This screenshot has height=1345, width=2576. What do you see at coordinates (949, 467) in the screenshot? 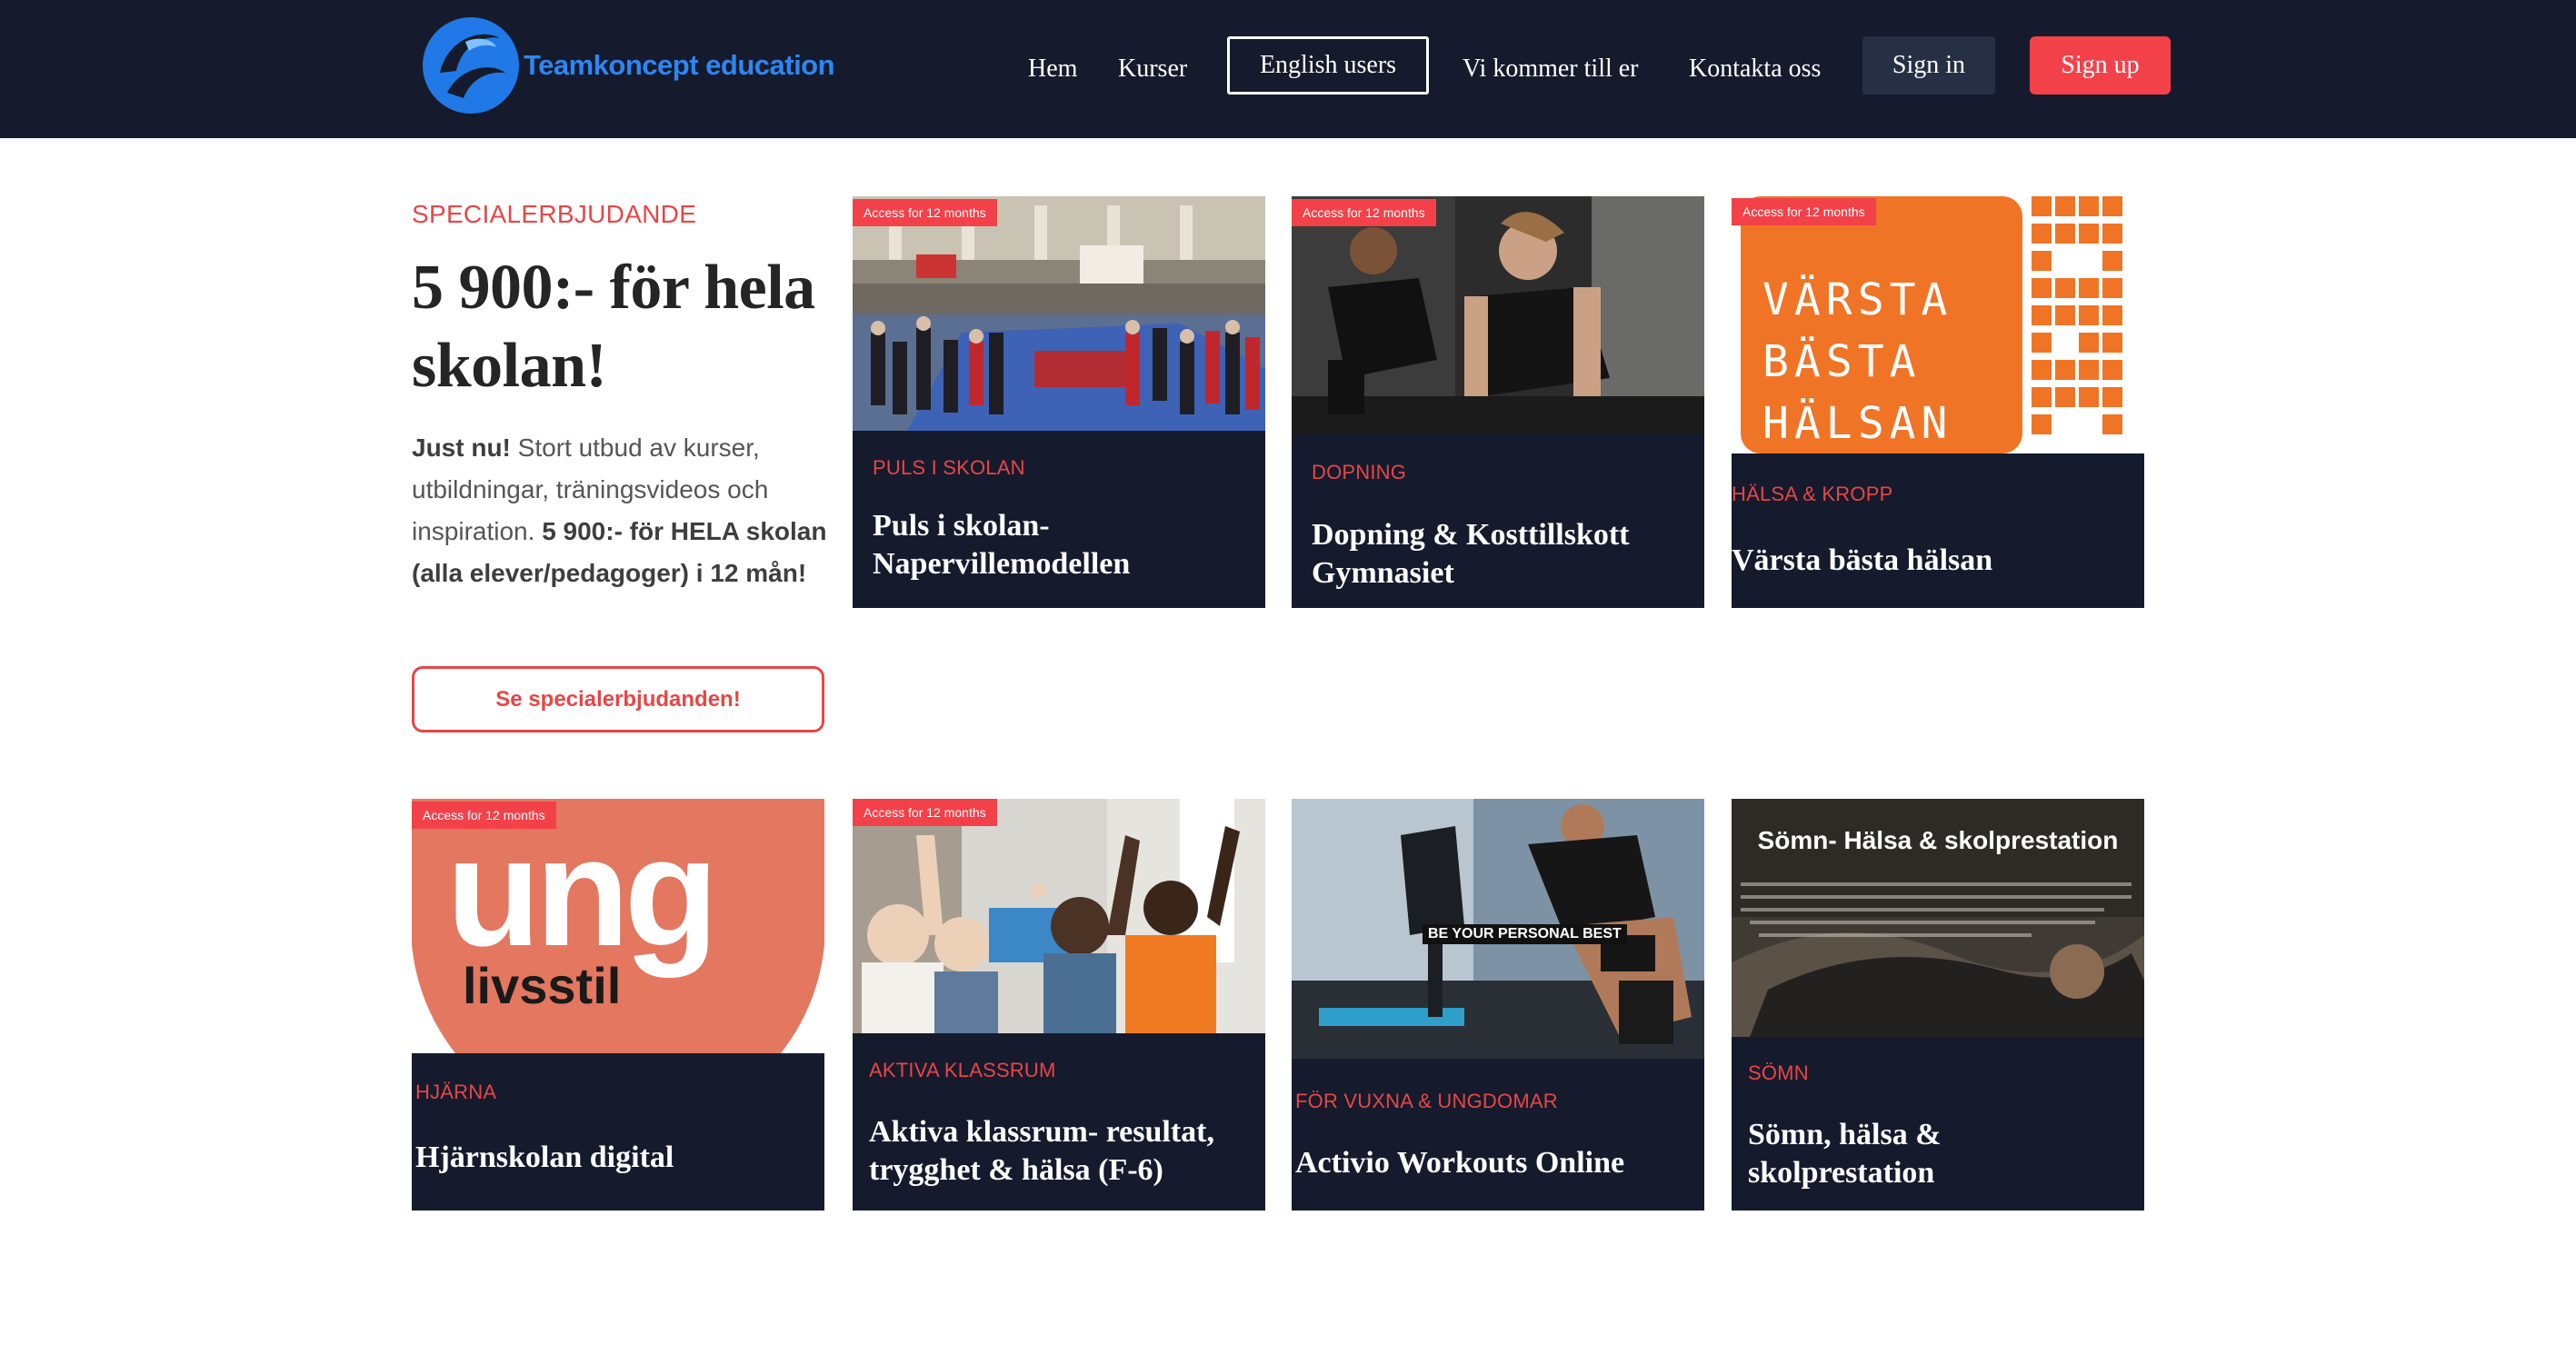
I see `course-category: PULS I SKOLAN` at bounding box center [949, 467].